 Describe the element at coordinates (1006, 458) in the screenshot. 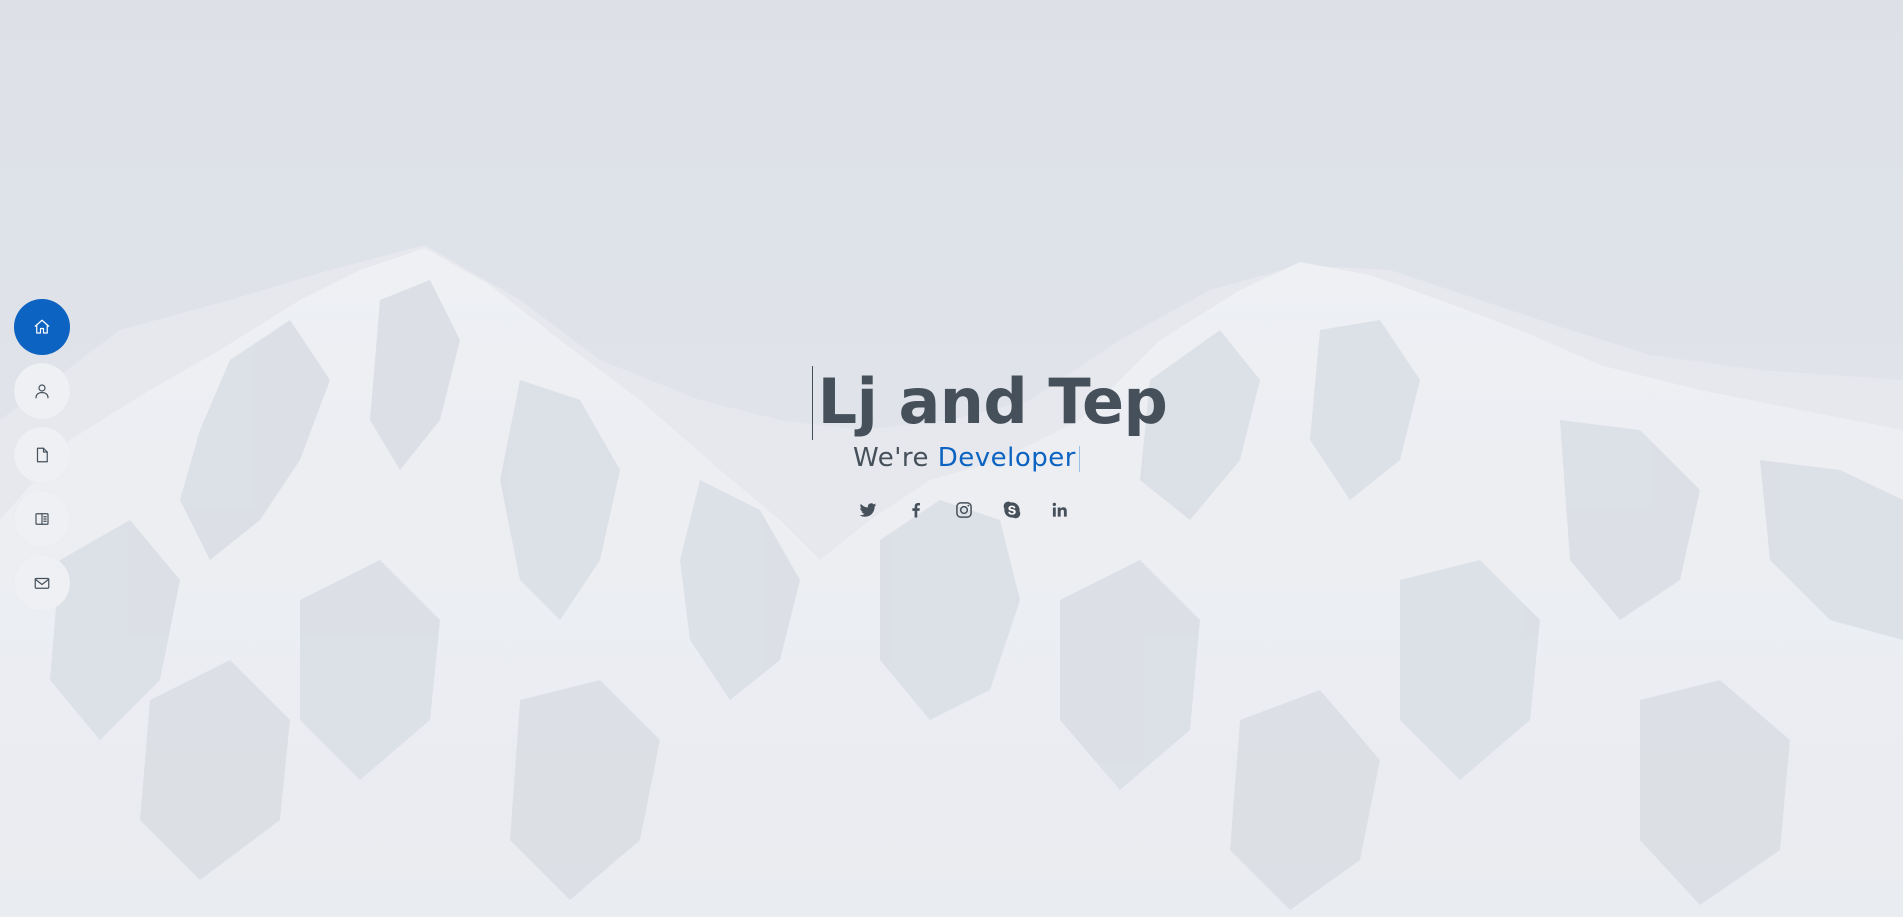

I see `subtitle-typed-text: Developer` at that location.